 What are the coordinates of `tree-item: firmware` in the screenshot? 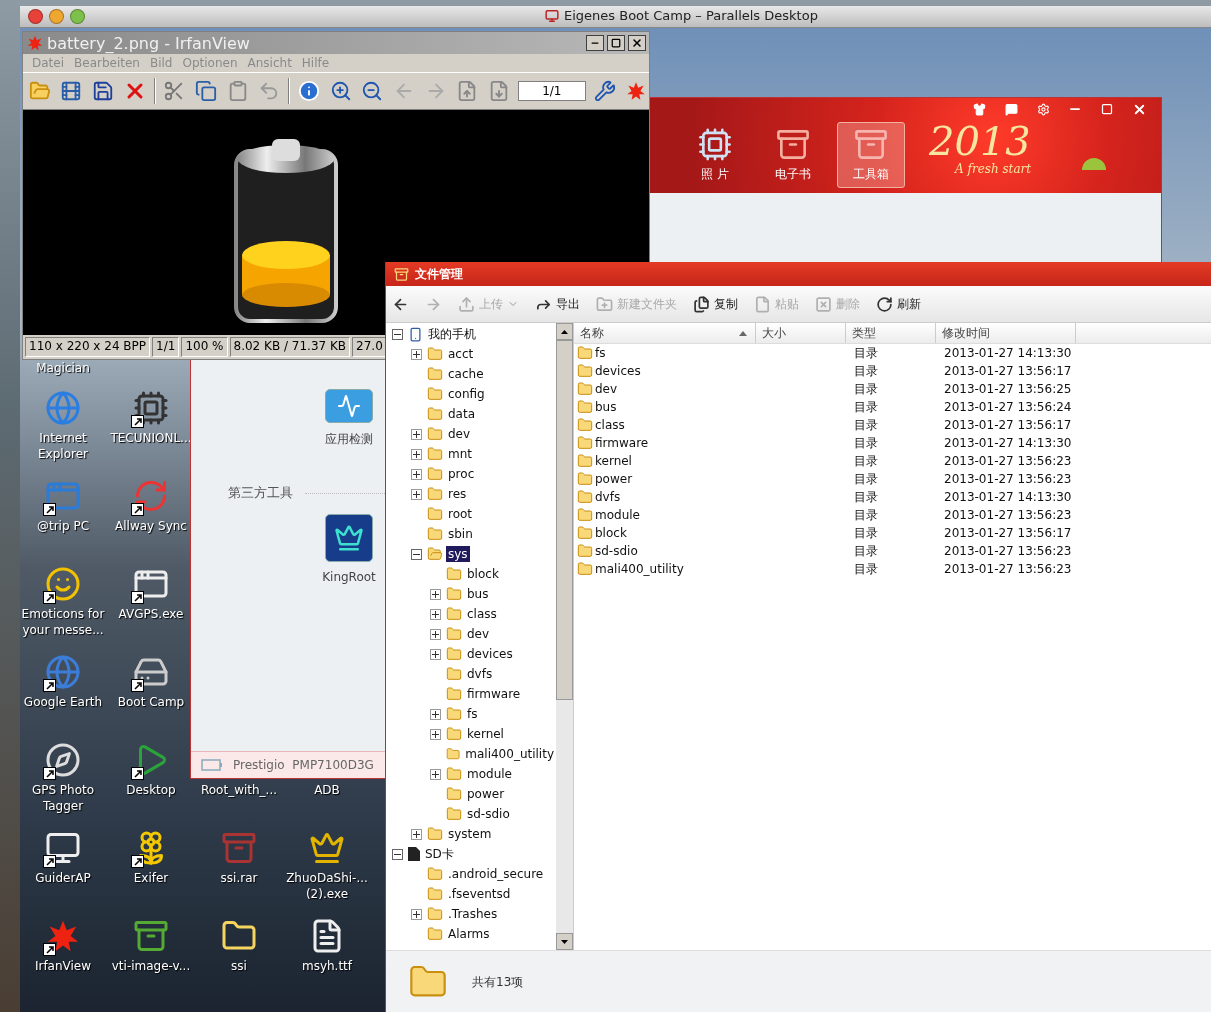 It's located at (494, 694).